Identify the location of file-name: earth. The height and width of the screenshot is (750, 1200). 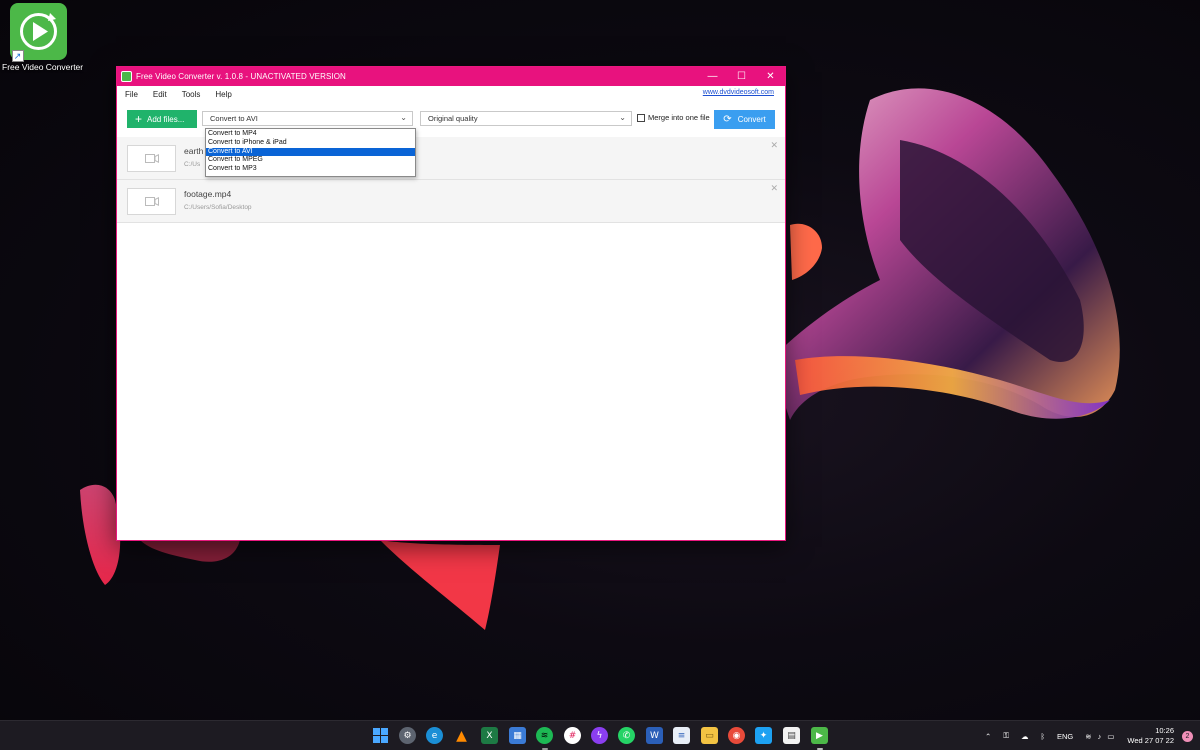
(194, 151).